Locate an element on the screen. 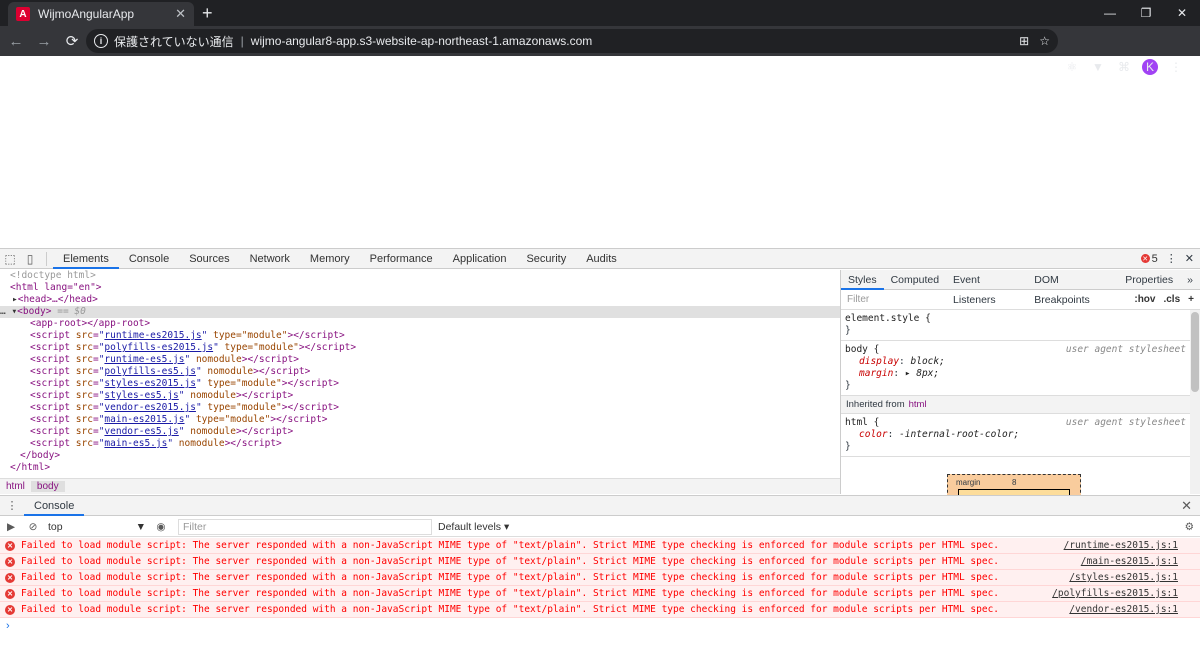 This screenshot has height=651, width=1200. tab-close-icon: ✕ is located at coordinates (180, 14).